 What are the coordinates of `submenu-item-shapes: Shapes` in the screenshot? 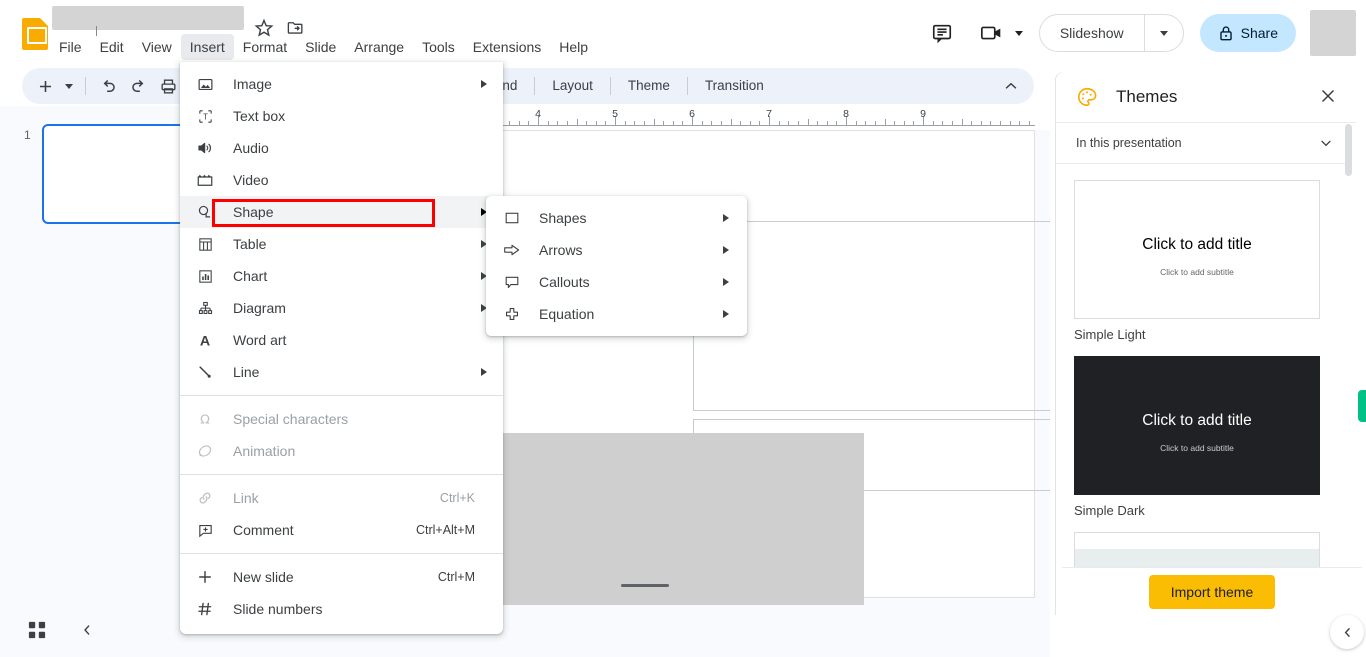 It's located at (616, 218).